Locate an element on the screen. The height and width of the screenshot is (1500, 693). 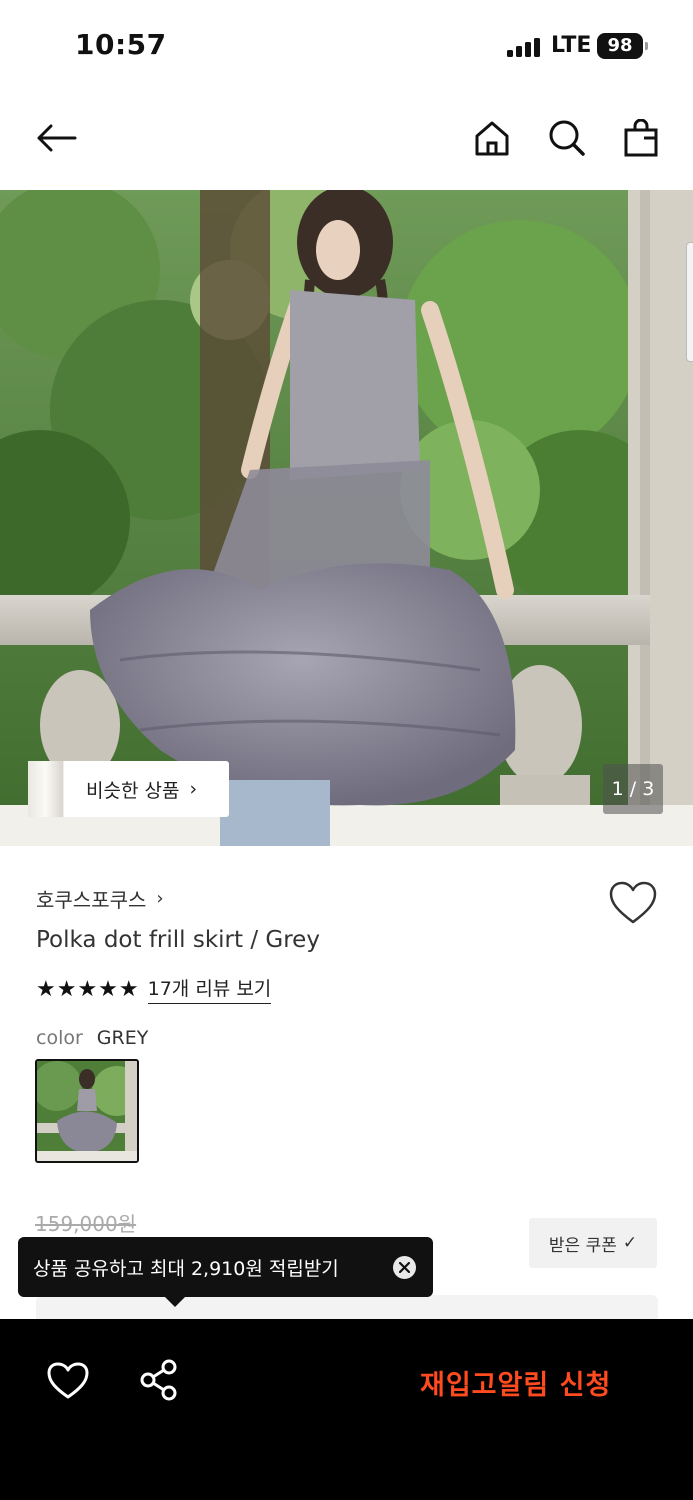
share-reward-tooltip: 상품 공유하고 최대 2,910원 적립받기 is located at coordinates (225, 1272).